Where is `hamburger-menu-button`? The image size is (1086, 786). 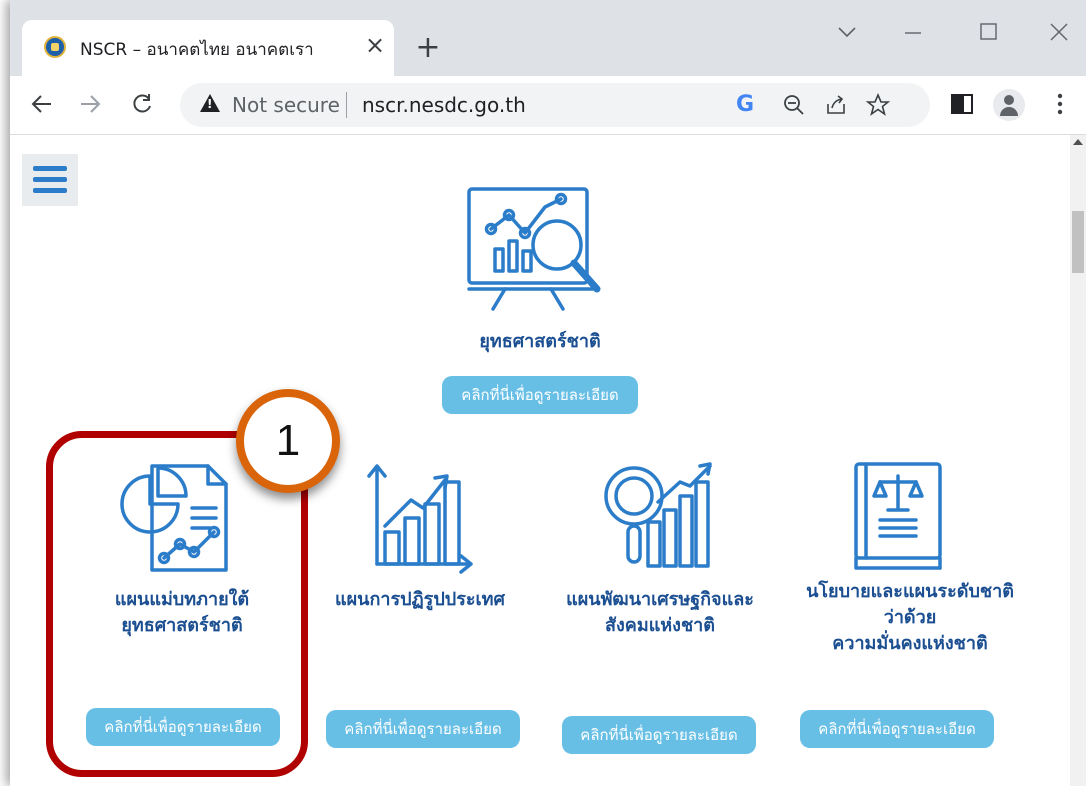
hamburger-menu-button is located at coordinates (50, 180).